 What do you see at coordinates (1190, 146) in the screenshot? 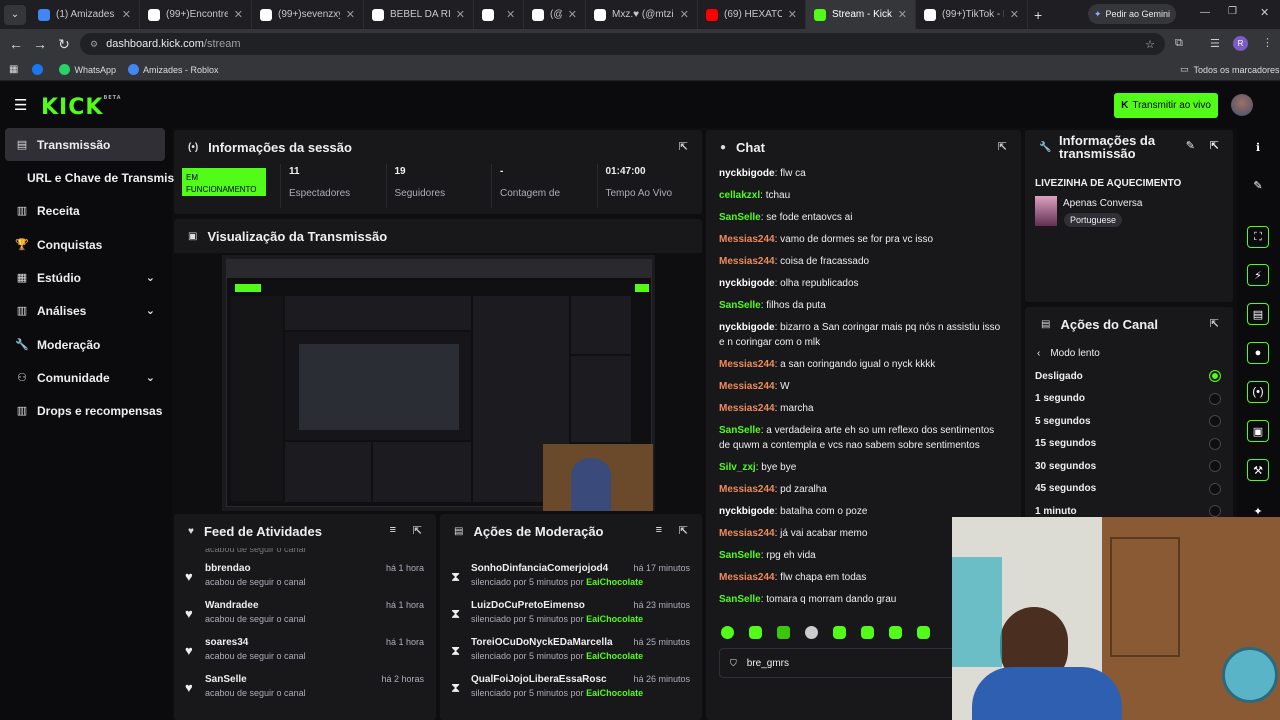
I see `edit-icon: ✎` at bounding box center [1190, 146].